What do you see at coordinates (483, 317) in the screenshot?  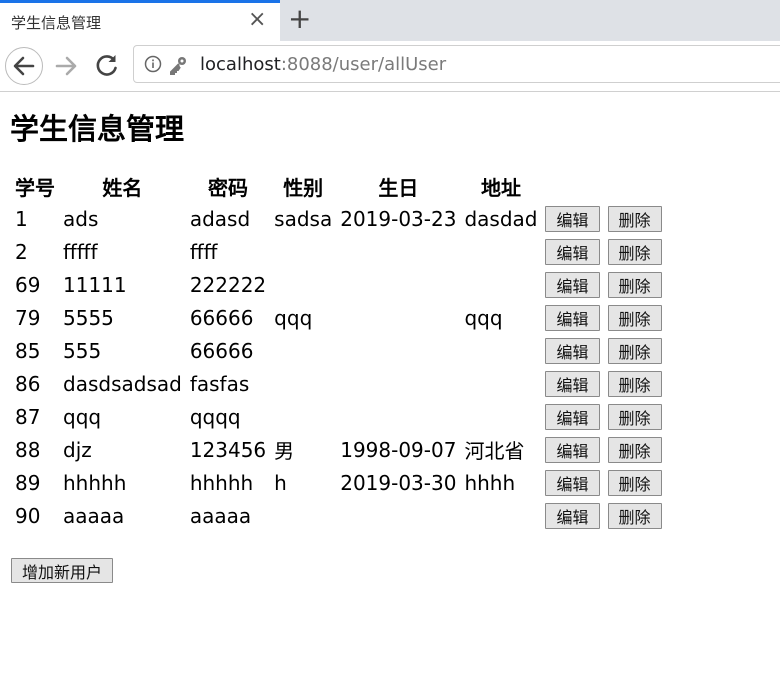 I see `cell-address: qqq` at bounding box center [483, 317].